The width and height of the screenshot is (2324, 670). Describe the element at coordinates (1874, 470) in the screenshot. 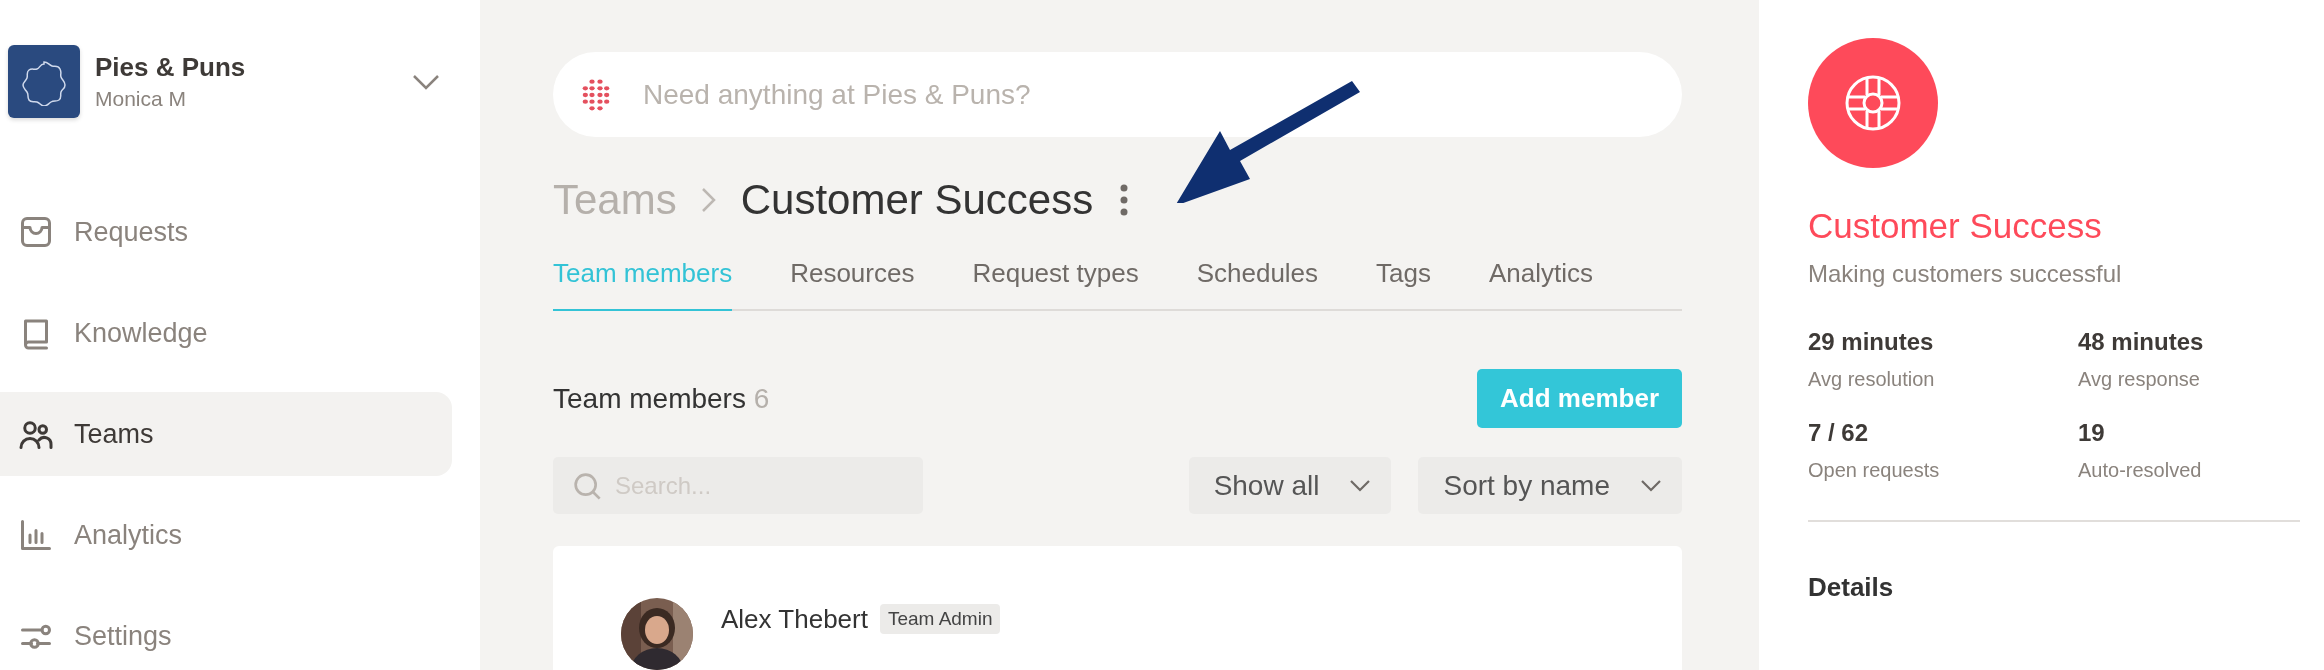

I see `stat-label: Open requests` at that location.